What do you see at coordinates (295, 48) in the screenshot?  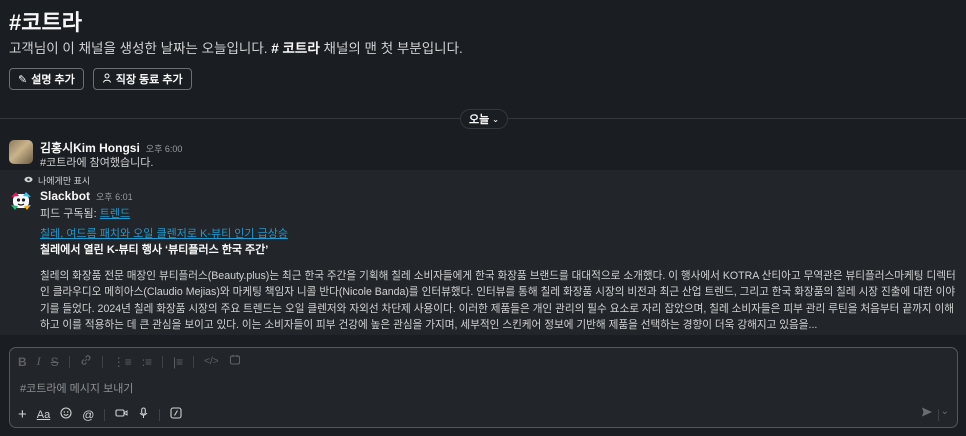 I see `intro-channel-name: # 코트라` at bounding box center [295, 48].